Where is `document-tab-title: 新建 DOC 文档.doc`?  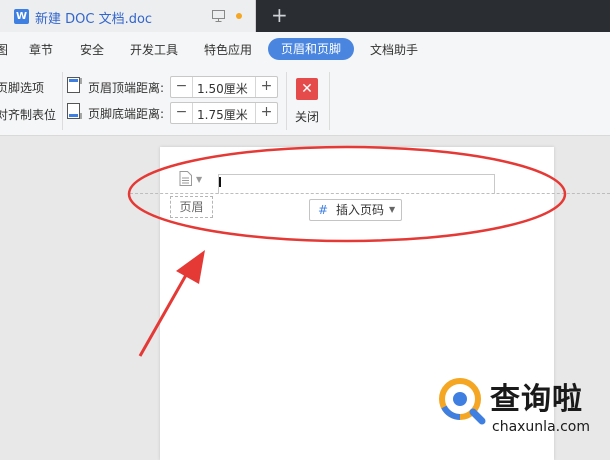
document-tab-title: 新建 DOC 文档.doc is located at coordinates (94, 19).